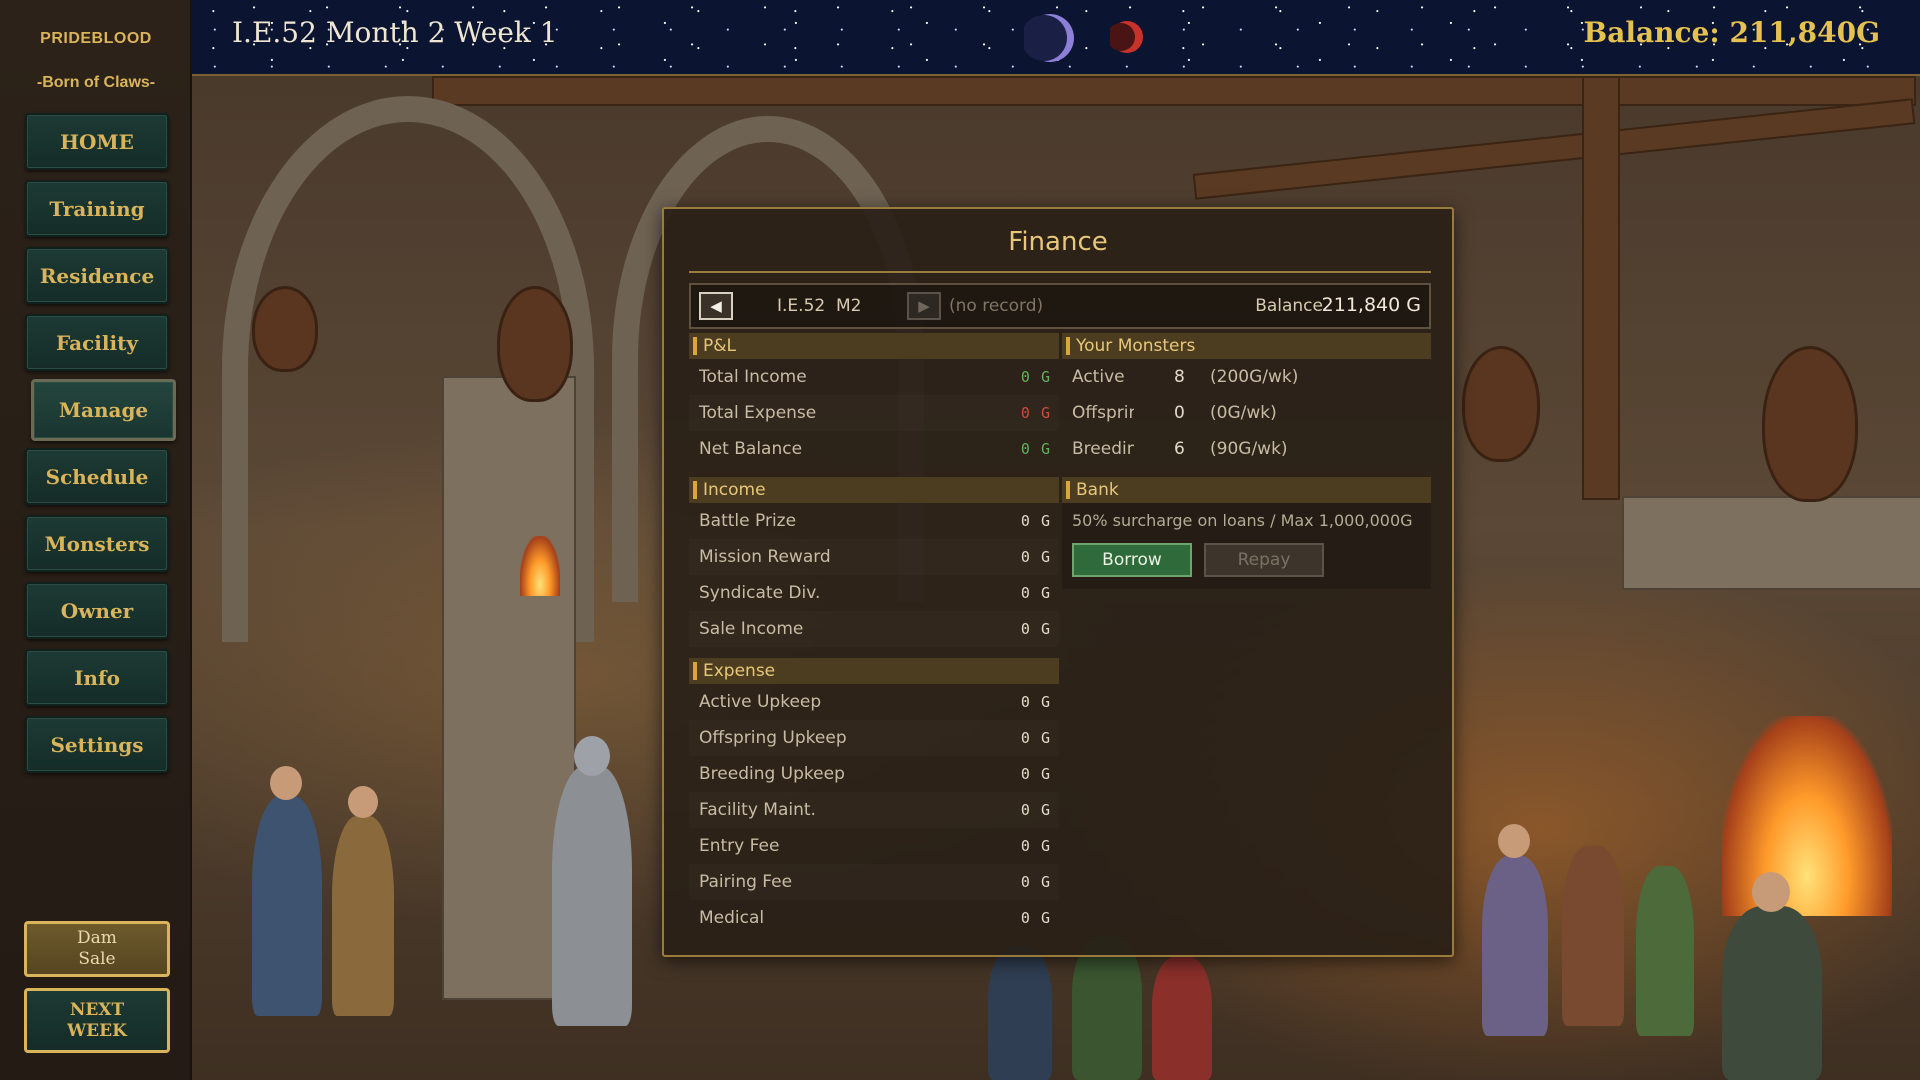  Describe the element at coordinates (874, 413) in the screenshot. I see `pl-row: Total Expense 0 G` at that location.